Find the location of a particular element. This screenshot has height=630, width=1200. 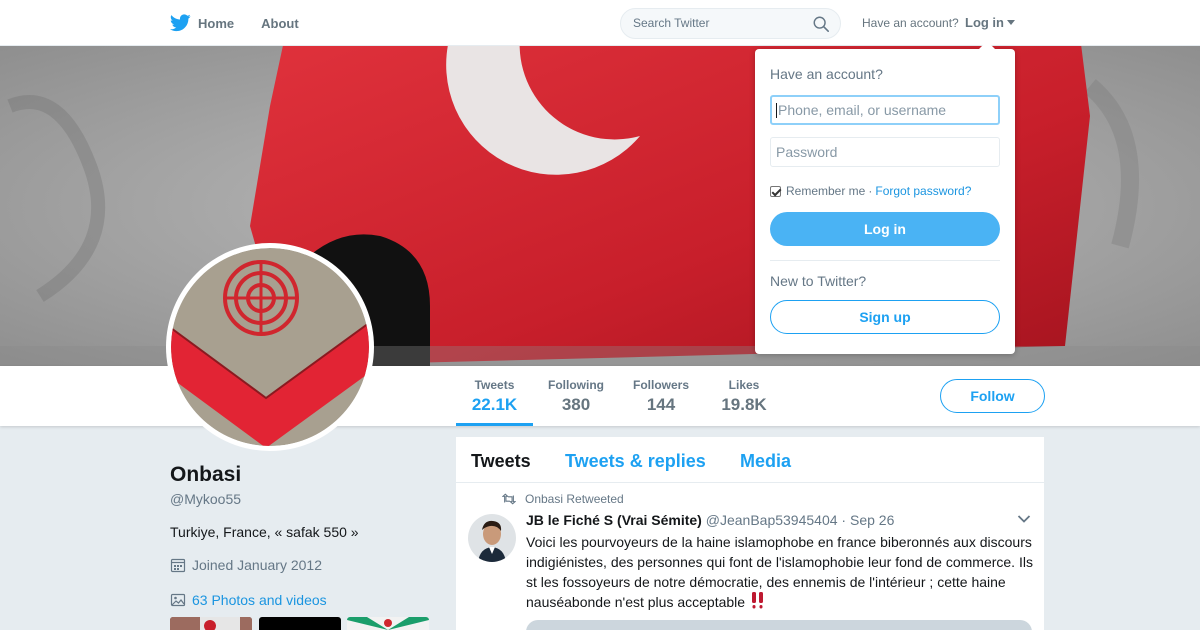

tweet-author-avatar-image is located at coordinates (492, 538).